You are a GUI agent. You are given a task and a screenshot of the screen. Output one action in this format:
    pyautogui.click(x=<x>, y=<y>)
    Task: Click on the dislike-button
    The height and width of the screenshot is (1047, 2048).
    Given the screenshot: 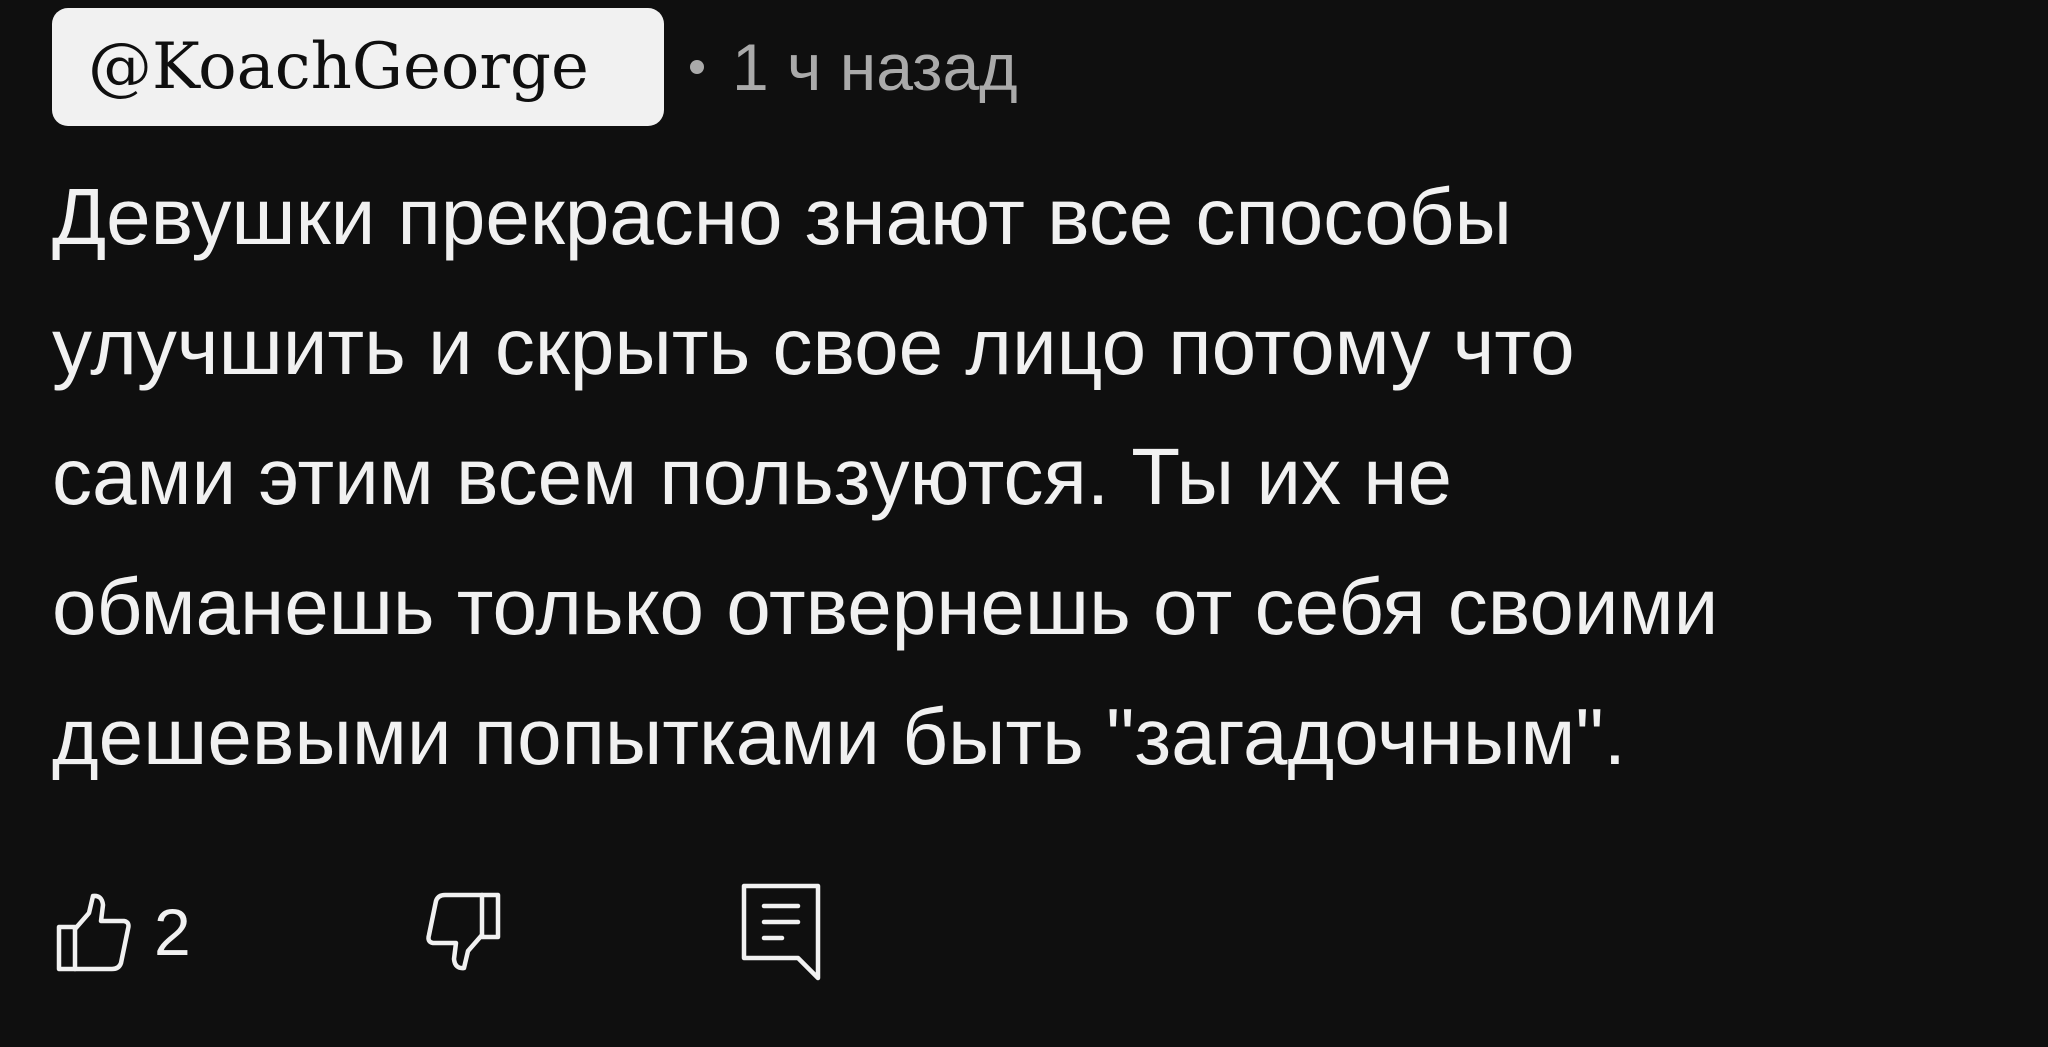 What is the action you would take?
    pyautogui.click(x=459, y=932)
    